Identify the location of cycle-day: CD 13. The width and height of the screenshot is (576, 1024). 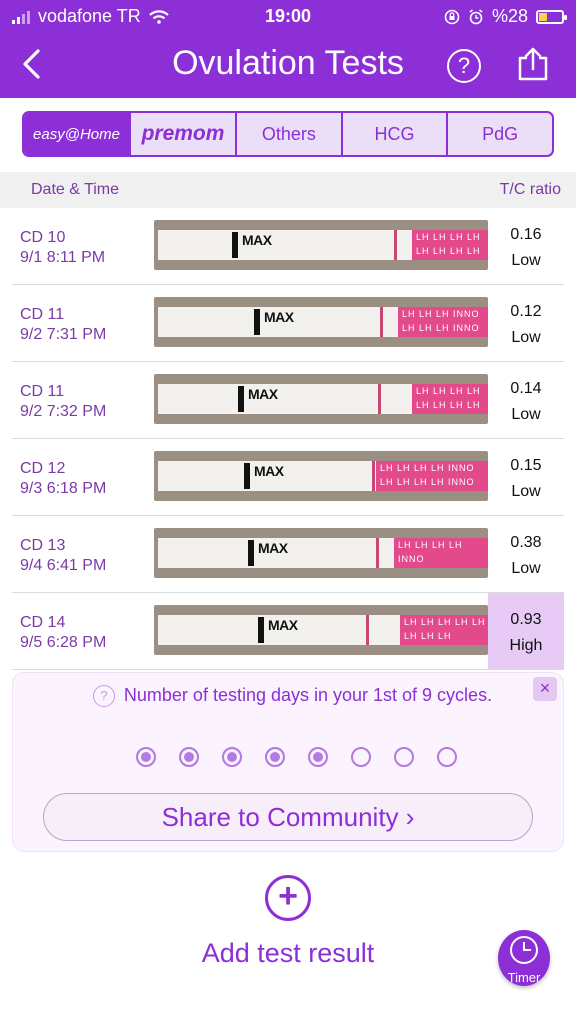
(43, 545).